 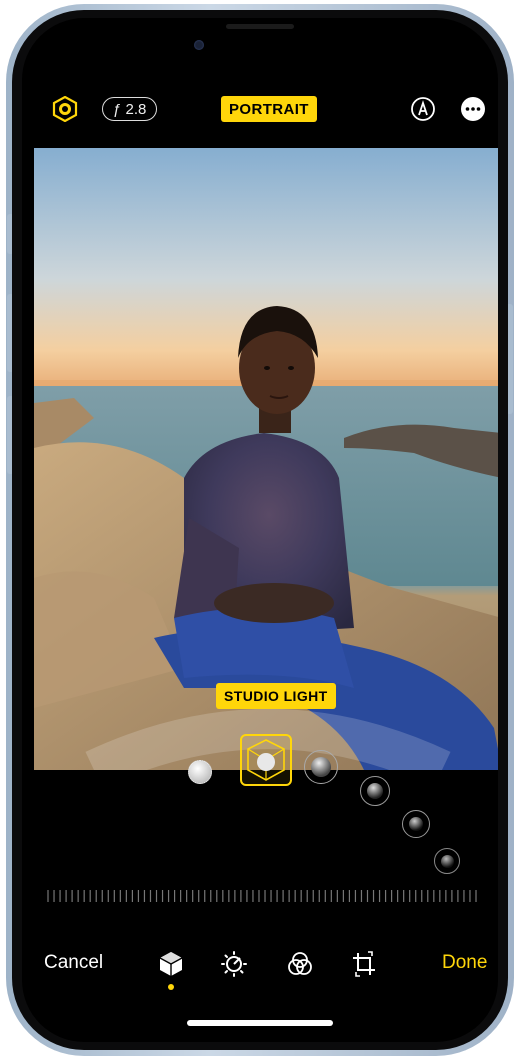 I want to click on lighting-effect-label: STUDIO LIGHT, so click(x=276, y=696).